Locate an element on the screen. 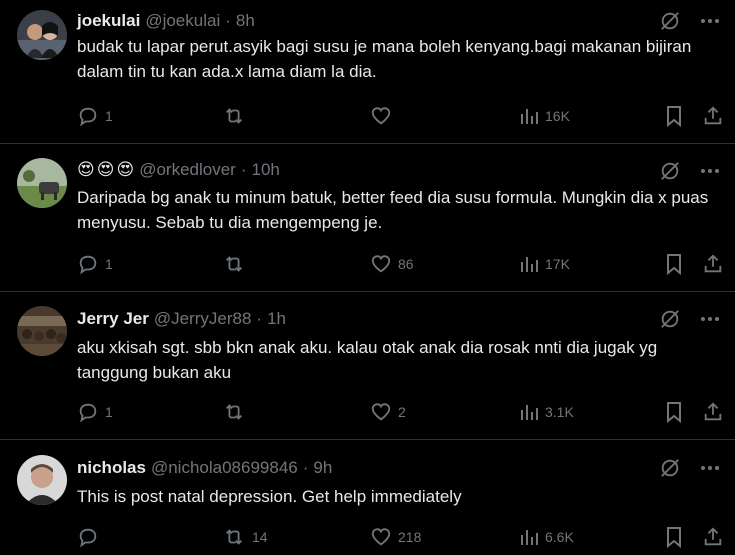 The height and width of the screenshot is (555, 735). user-handle: @JerryJer88 is located at coordinates (203, 319).